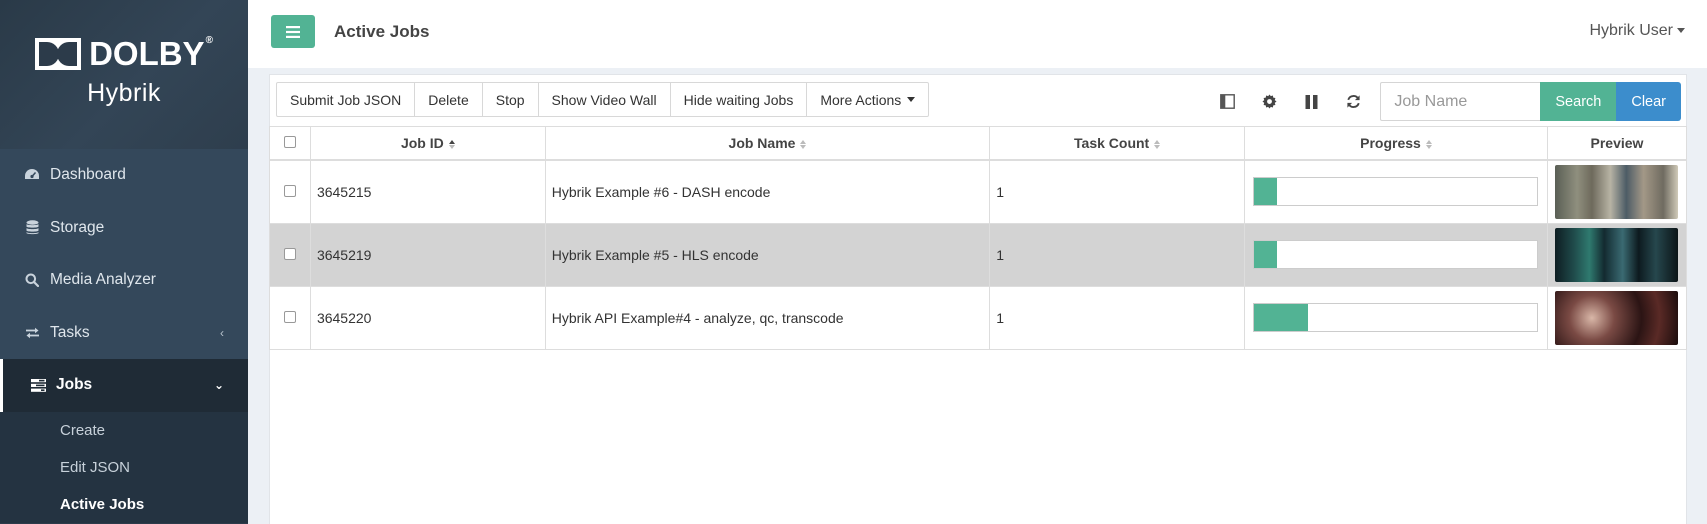  What do you see at coordinates (124, 332) in the screenshot?
I see `sidebar-item-tasks: Tasks ‹` at bounding box center [124, 332].